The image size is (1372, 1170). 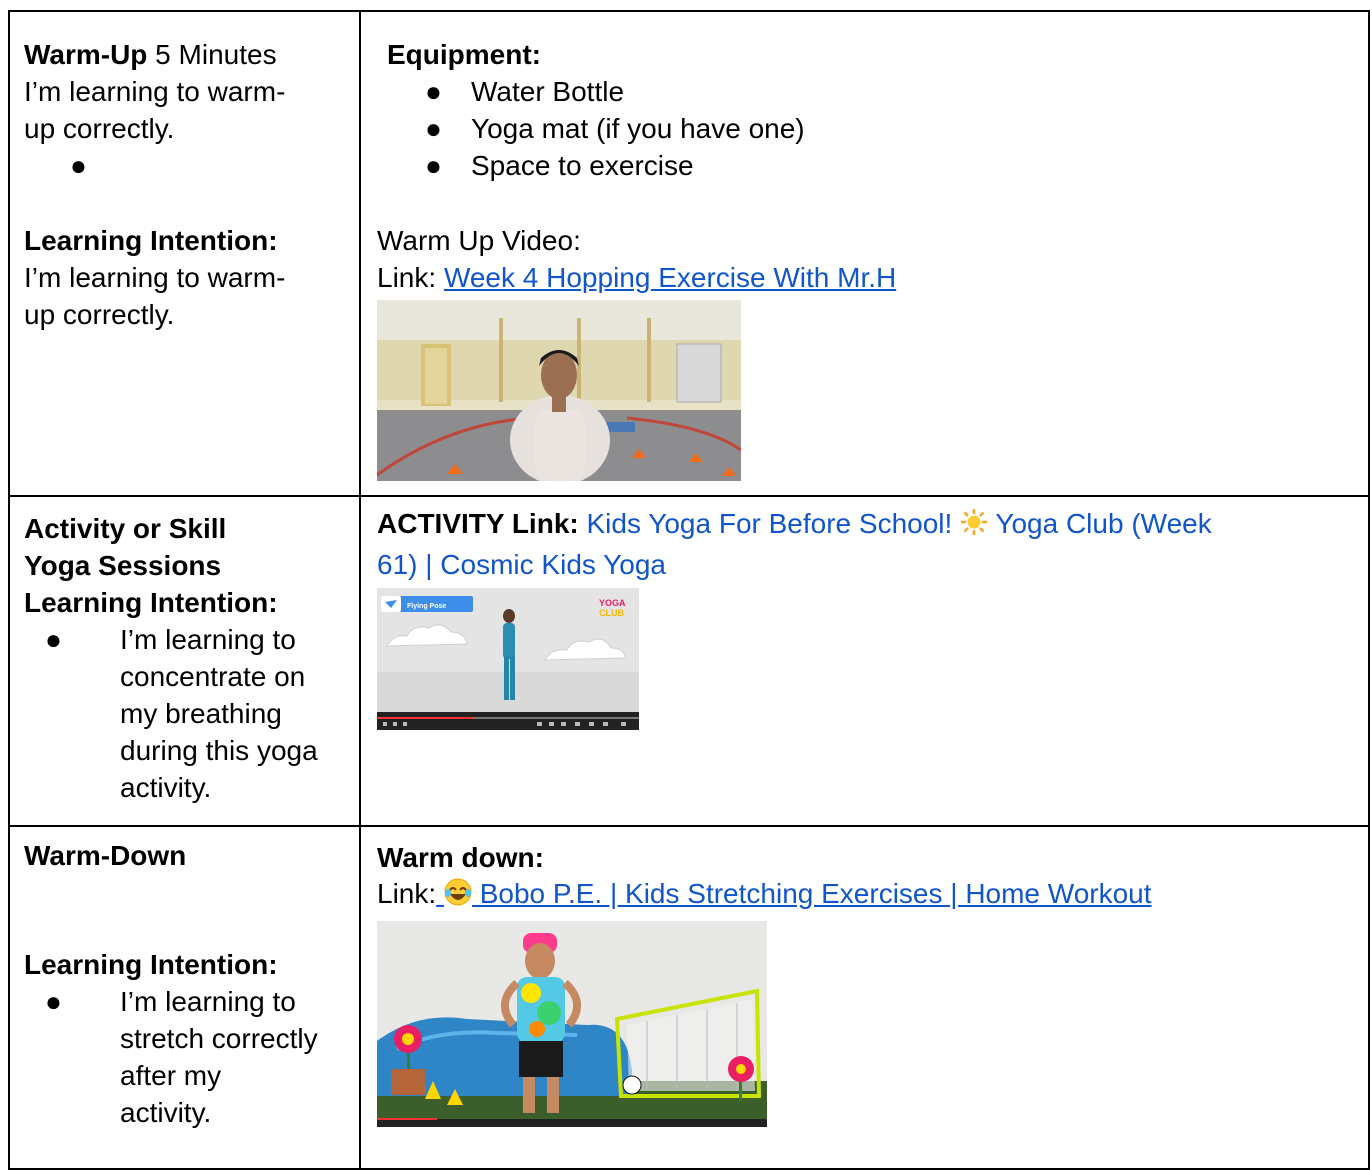 What do you see at coordinates (508, 659) in the screenshot?
I see `activity-video-thumbnail: Flying Pose YOGA CLUB` at bounding box center [508, 659].